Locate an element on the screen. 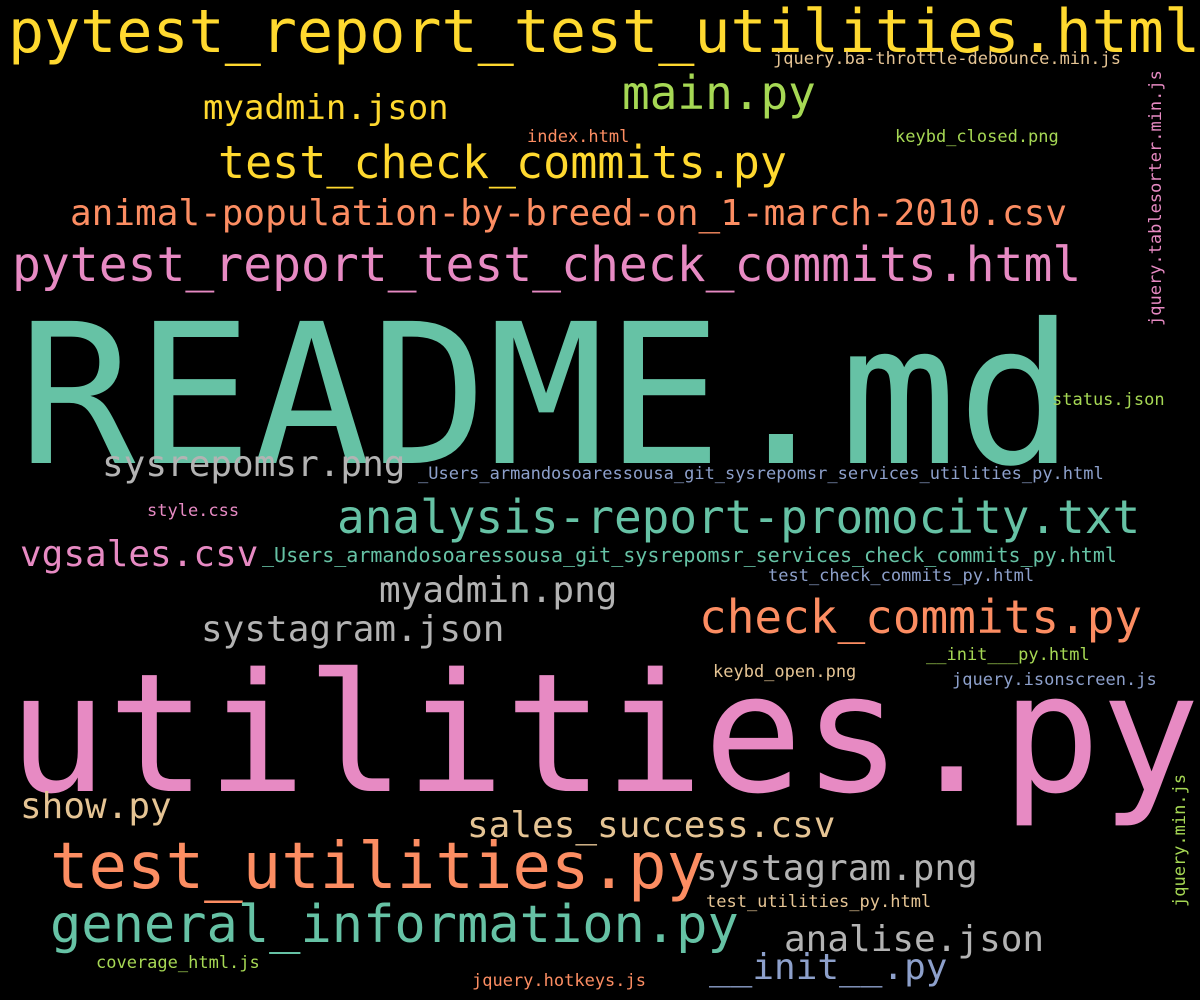 The image size is (1200, 1000). word-jquery-hotkeys-js: jquery.hotkeys.js is located at coordinates (559, 981).